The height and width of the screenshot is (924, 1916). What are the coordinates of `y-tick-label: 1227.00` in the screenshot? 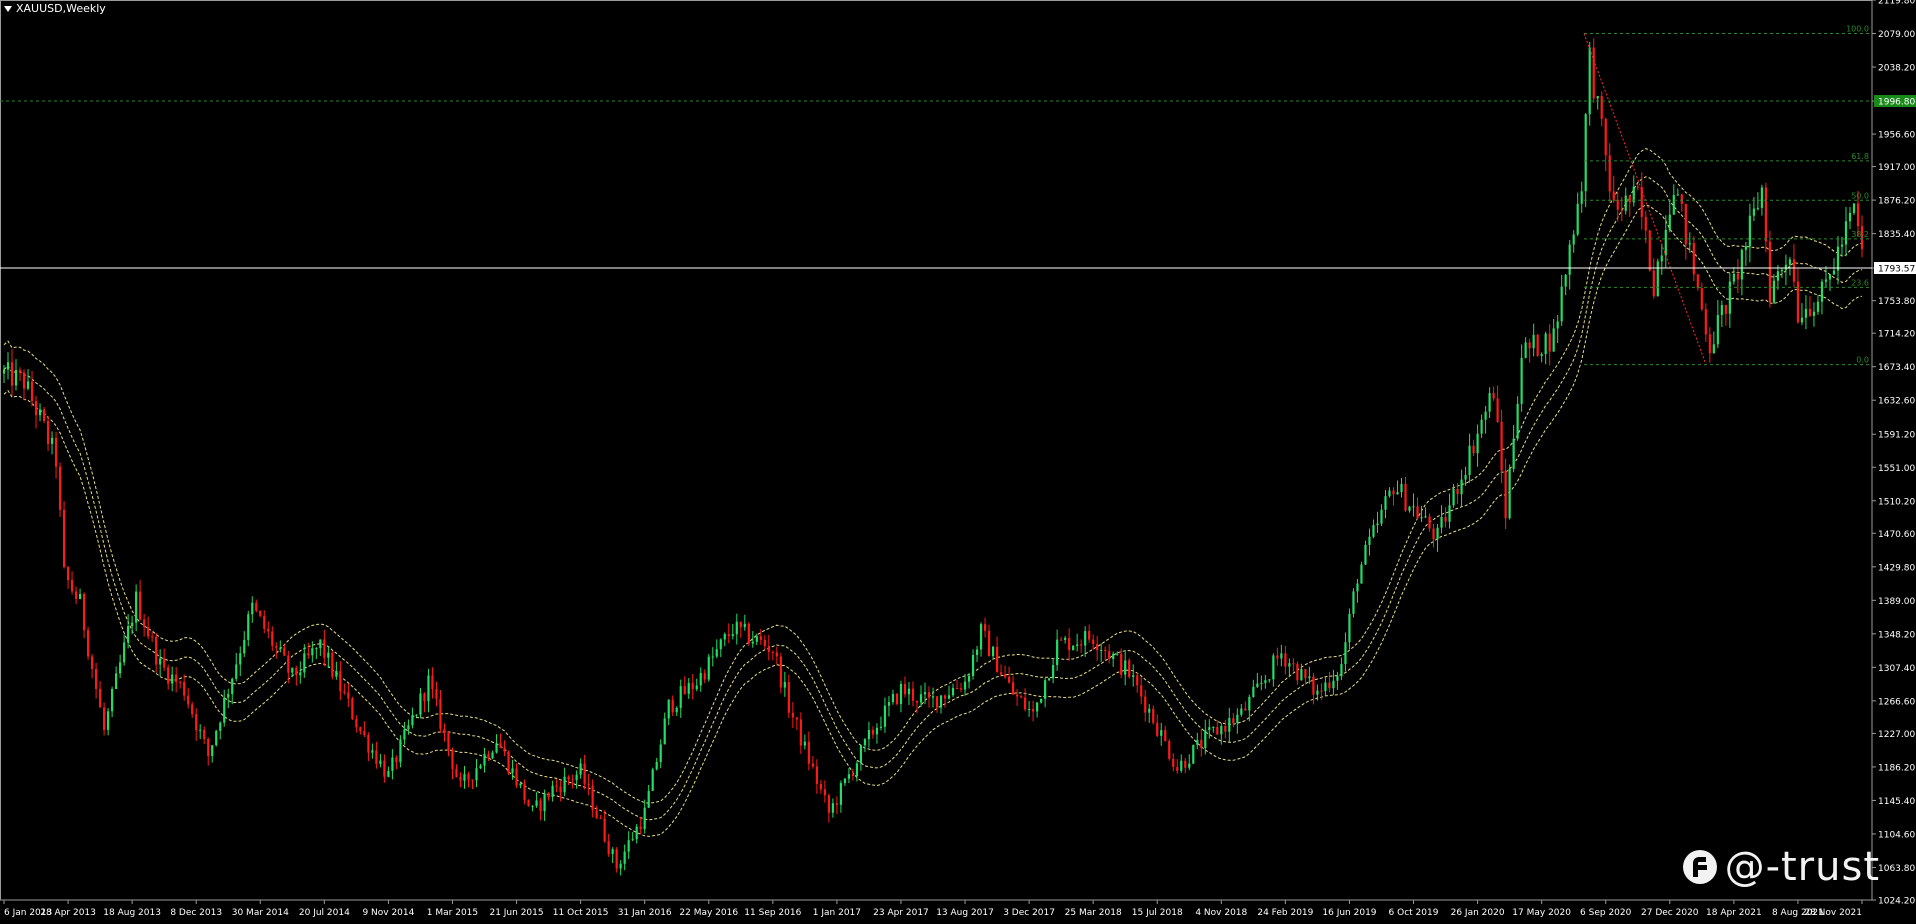 It's located at (1896, 735).